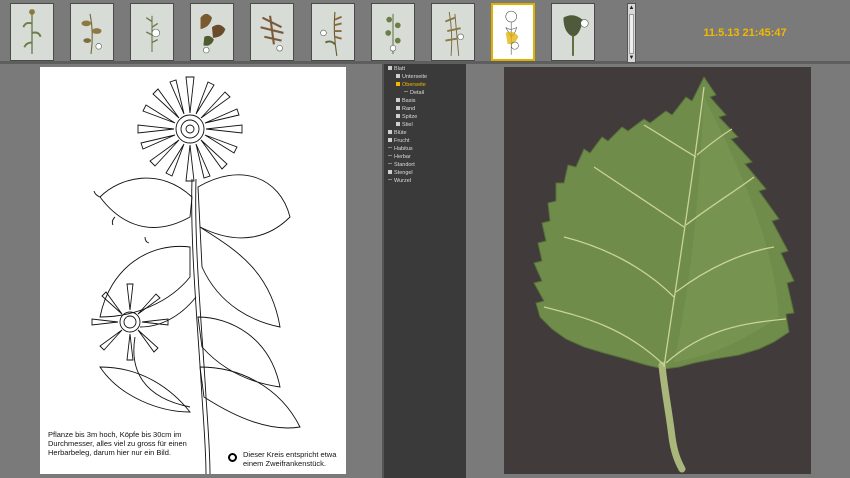 This screenshot has width=850, height=478. I want to click on thumbnail-strip: ▲ ▼ 11.5.13 21:45:47, so click(425, 32).